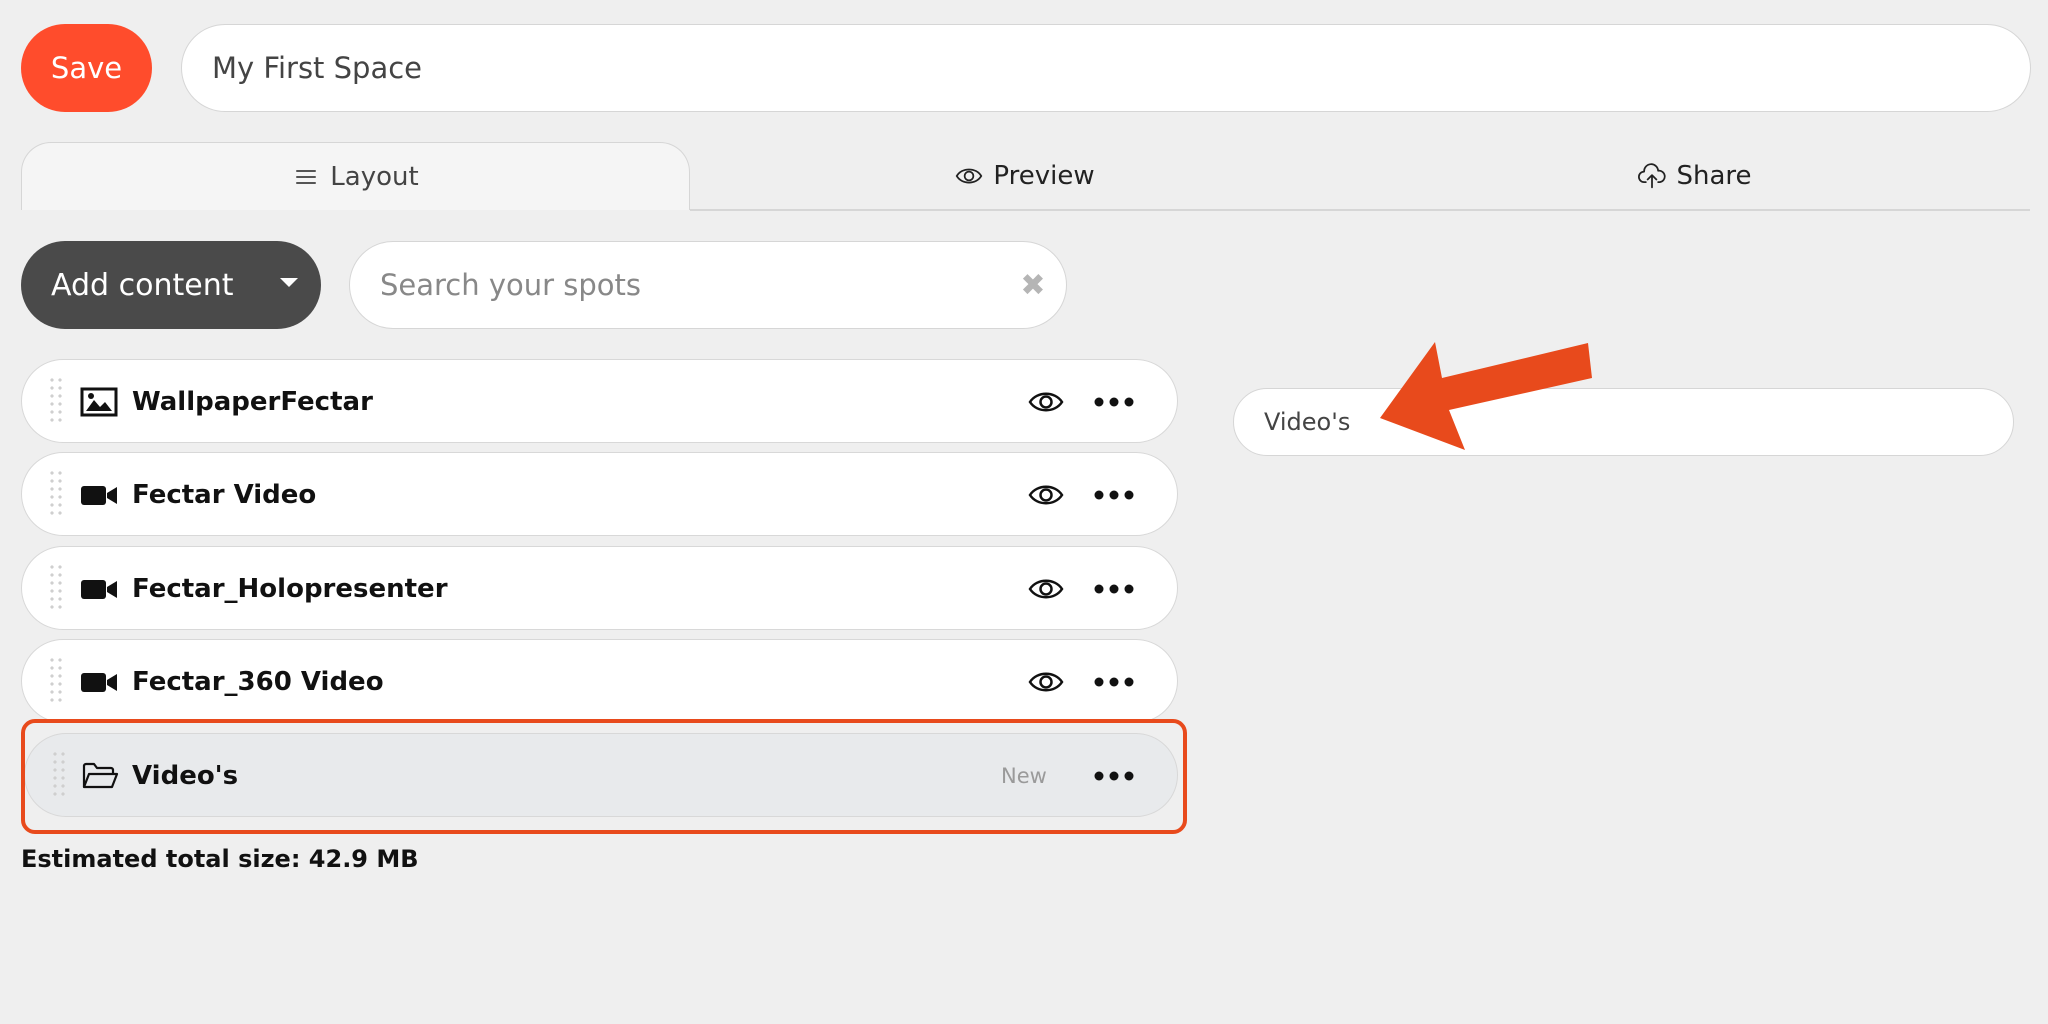 This screenshot has width=2048, height=1024. I want to click on search-placeholder: Search your spots, so click(511, 285).